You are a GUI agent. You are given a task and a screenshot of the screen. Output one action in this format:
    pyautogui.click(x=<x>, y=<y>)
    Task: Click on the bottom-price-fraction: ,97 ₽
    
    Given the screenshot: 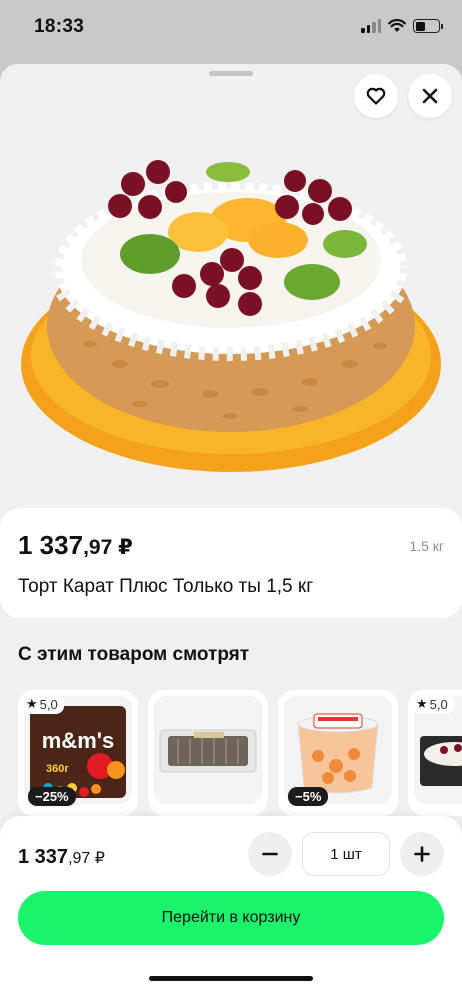 What is the action you would take?
    pyautogui.click(x=86, y=858)
    